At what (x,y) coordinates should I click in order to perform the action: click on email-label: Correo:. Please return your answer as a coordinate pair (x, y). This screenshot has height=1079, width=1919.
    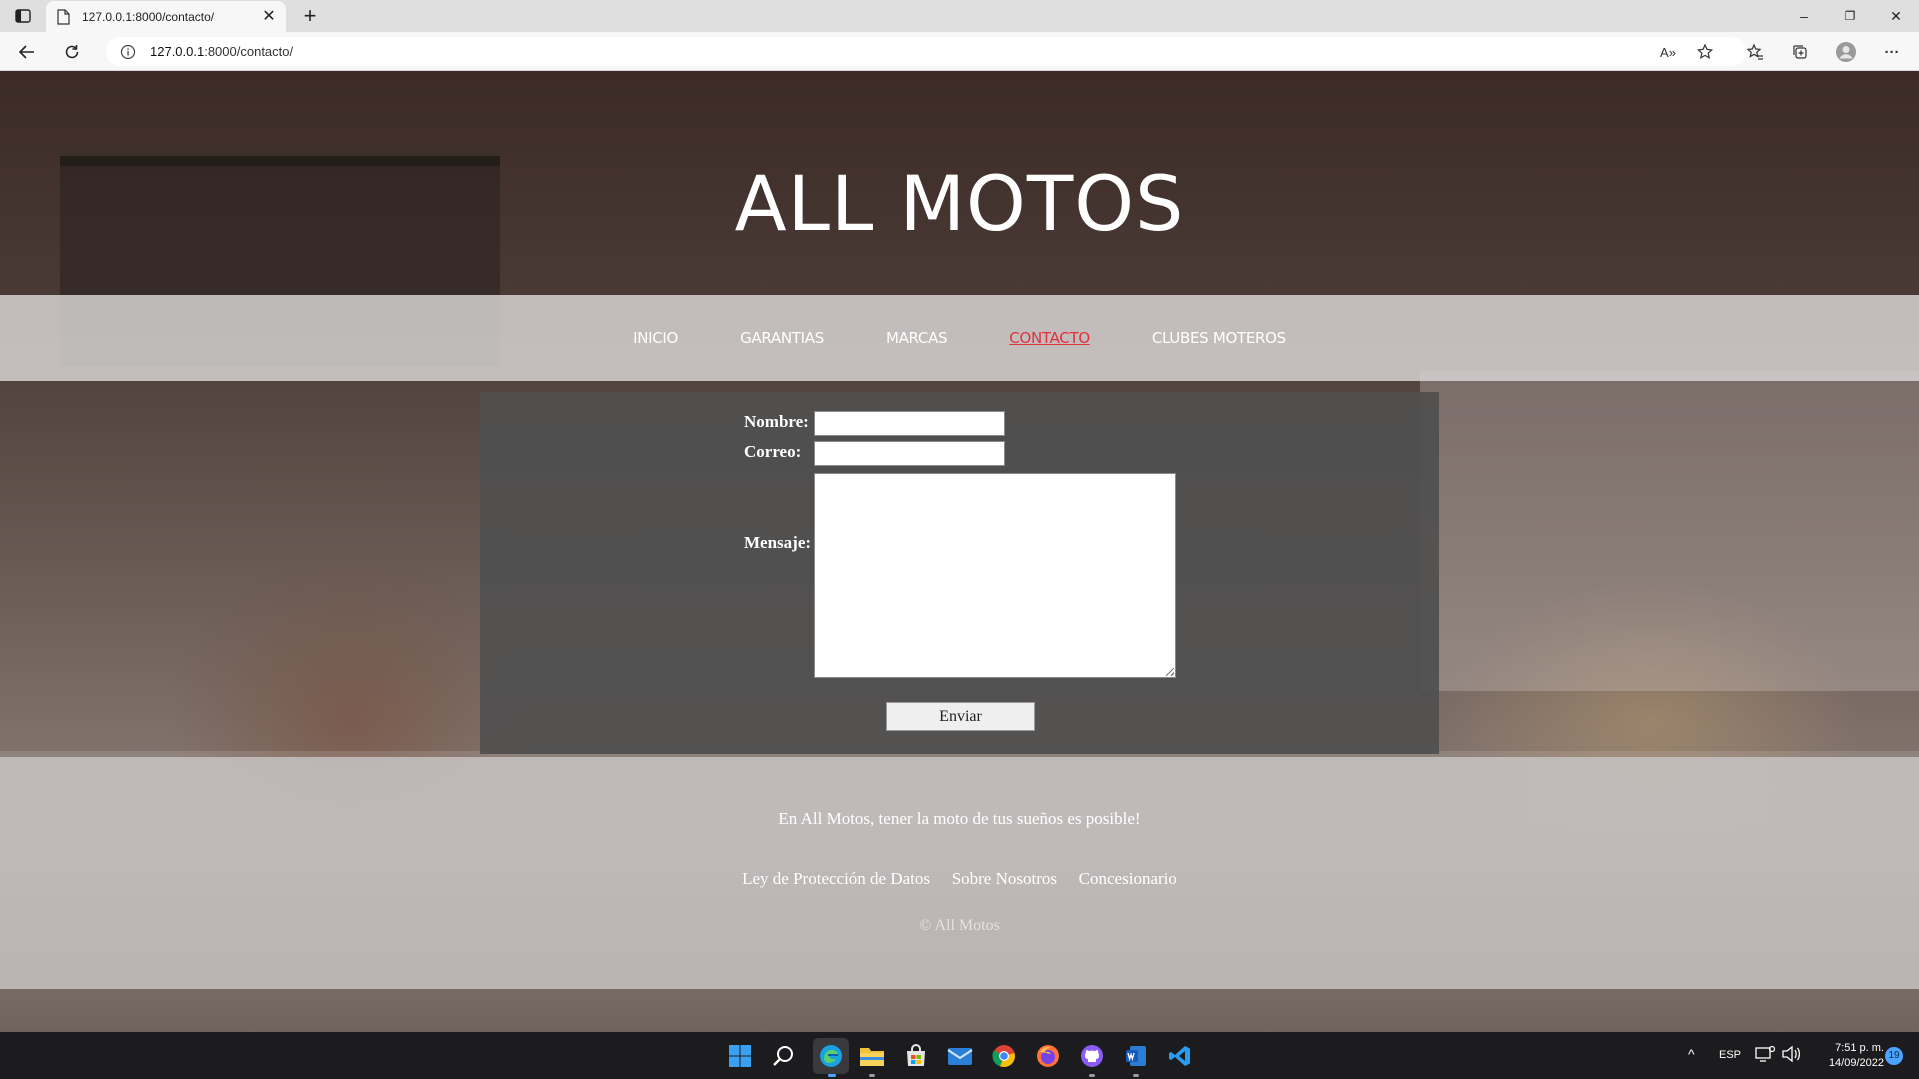
    Looking at the image, I should click on (773, 451).